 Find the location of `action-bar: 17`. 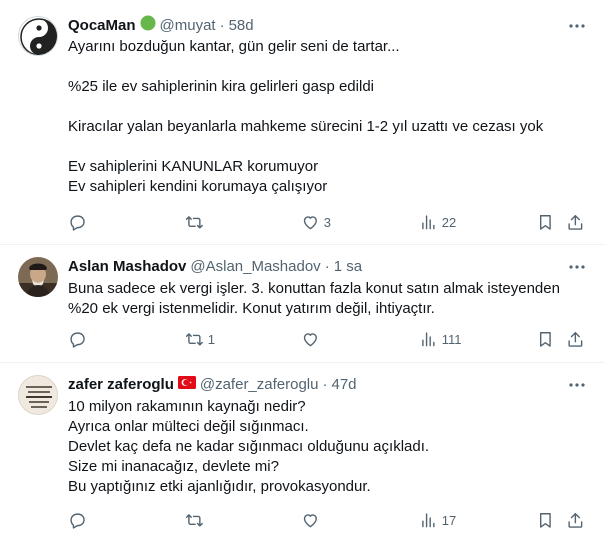

action-bar: 17 is located at coordinates (328, 520).